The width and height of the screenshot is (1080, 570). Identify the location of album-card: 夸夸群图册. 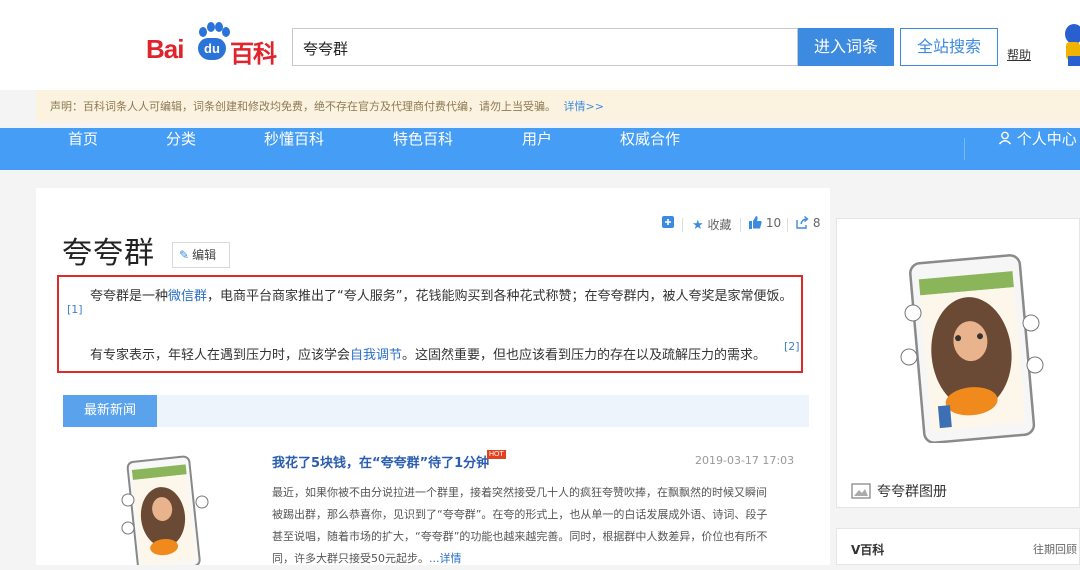
(958, 363).